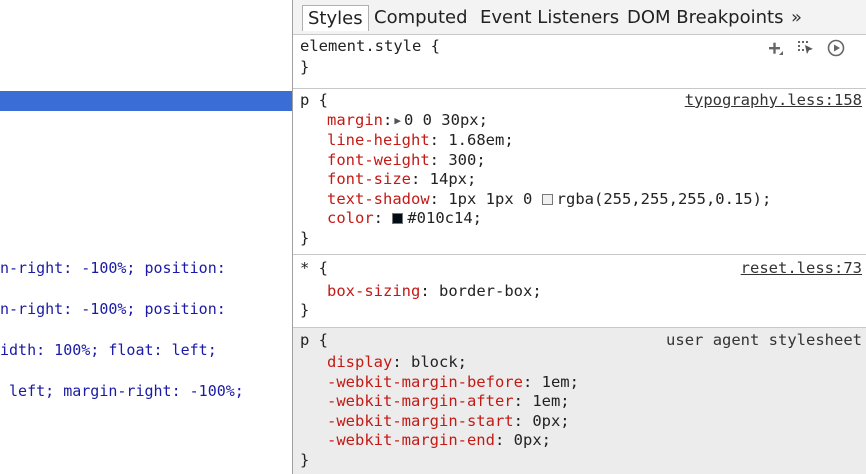 The height and width of the screenshot is (474, 866). What do you see at coordinates (420, 401) in the screenshot?
I see `property-name: -webkit-margin-after` at bounding box center [420, 401].